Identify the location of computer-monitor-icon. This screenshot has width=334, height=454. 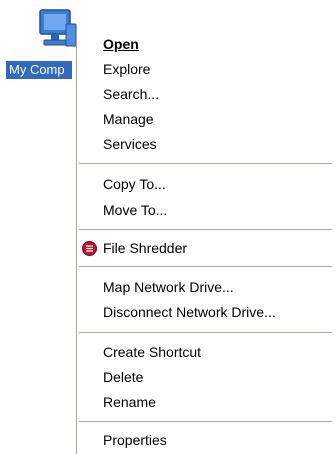
(58, 28).